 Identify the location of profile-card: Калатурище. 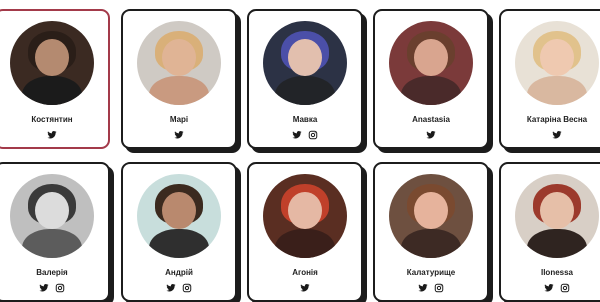
(431, 232).